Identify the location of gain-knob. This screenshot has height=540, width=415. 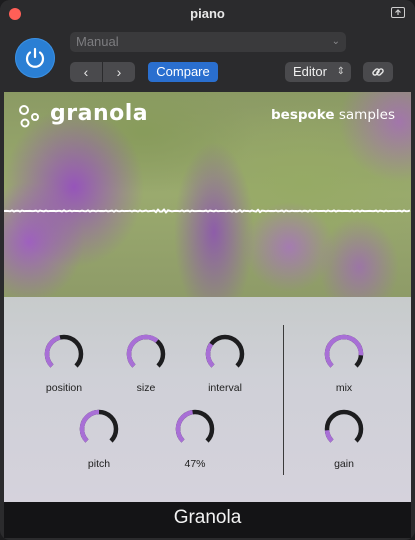
(344, 429).